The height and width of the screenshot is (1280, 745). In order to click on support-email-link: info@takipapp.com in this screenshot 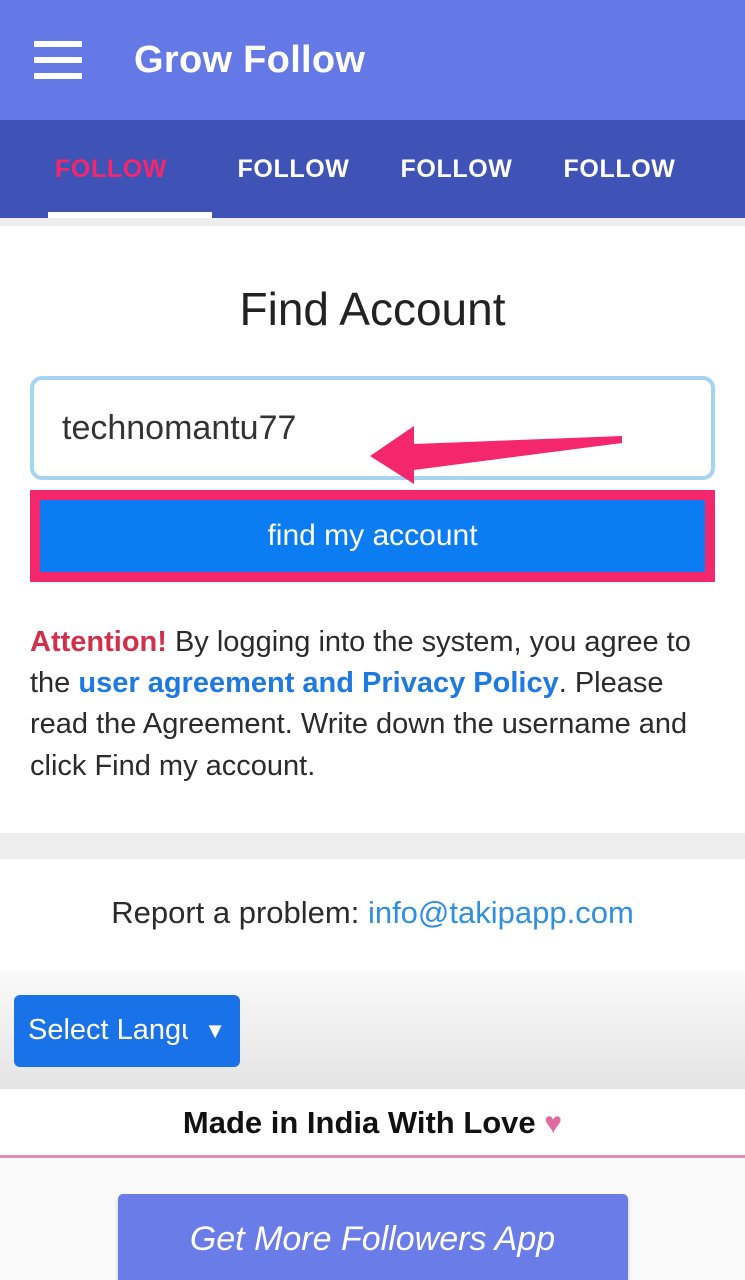, I will do `click(501, 912)`.